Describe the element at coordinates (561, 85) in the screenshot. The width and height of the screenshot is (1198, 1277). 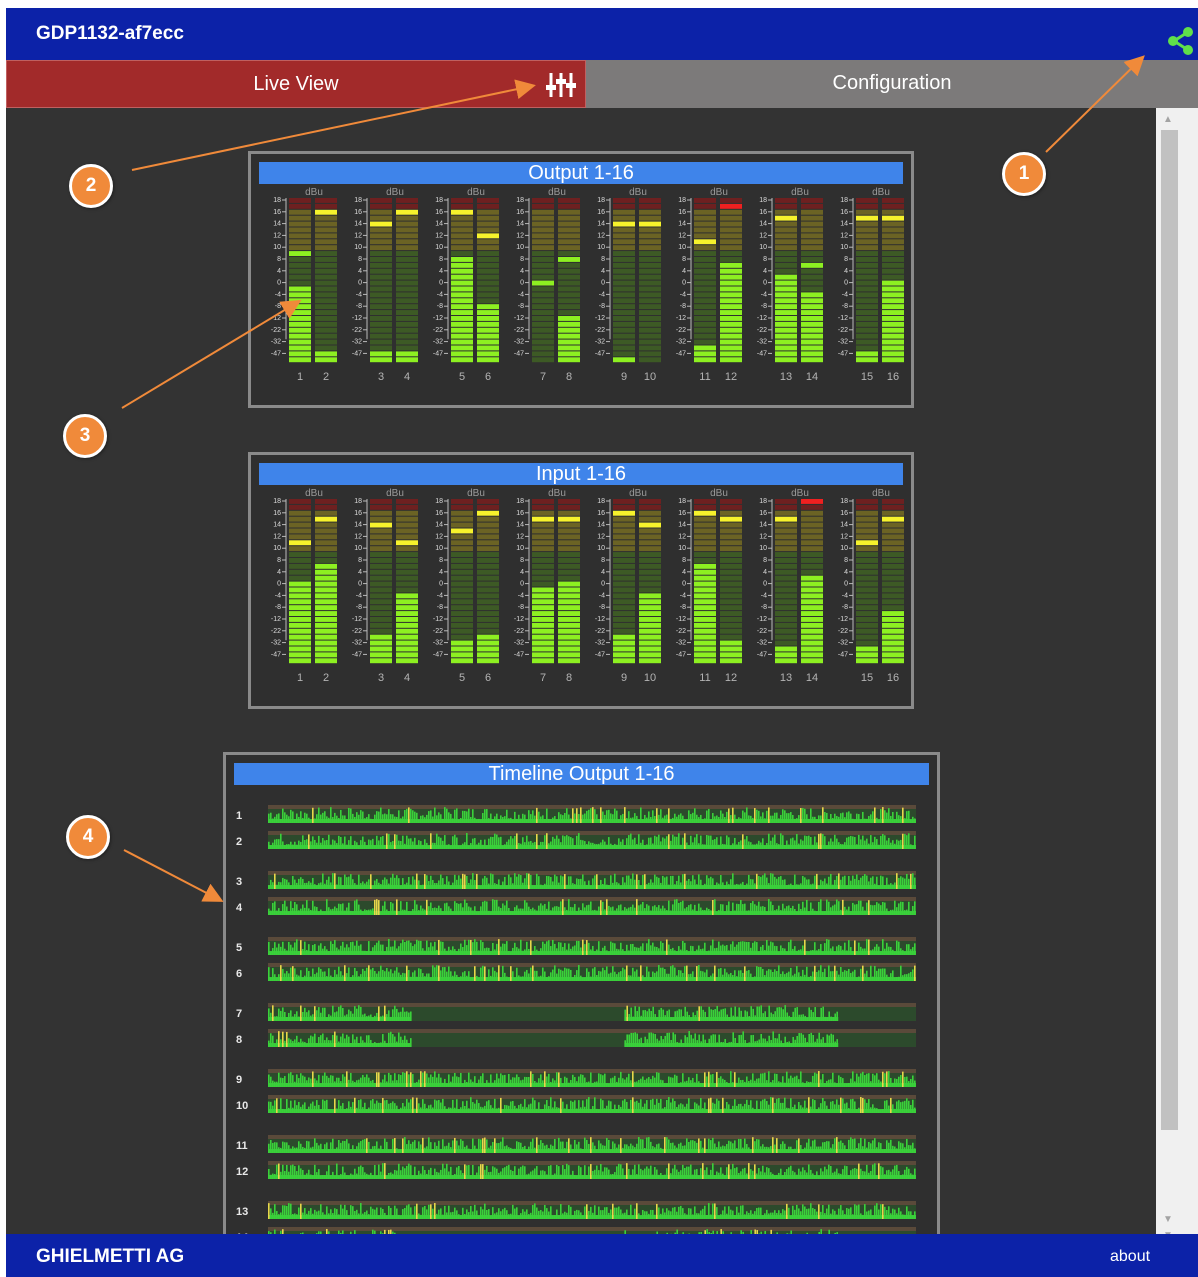
I see `mixer-sliders-icon` at that location.